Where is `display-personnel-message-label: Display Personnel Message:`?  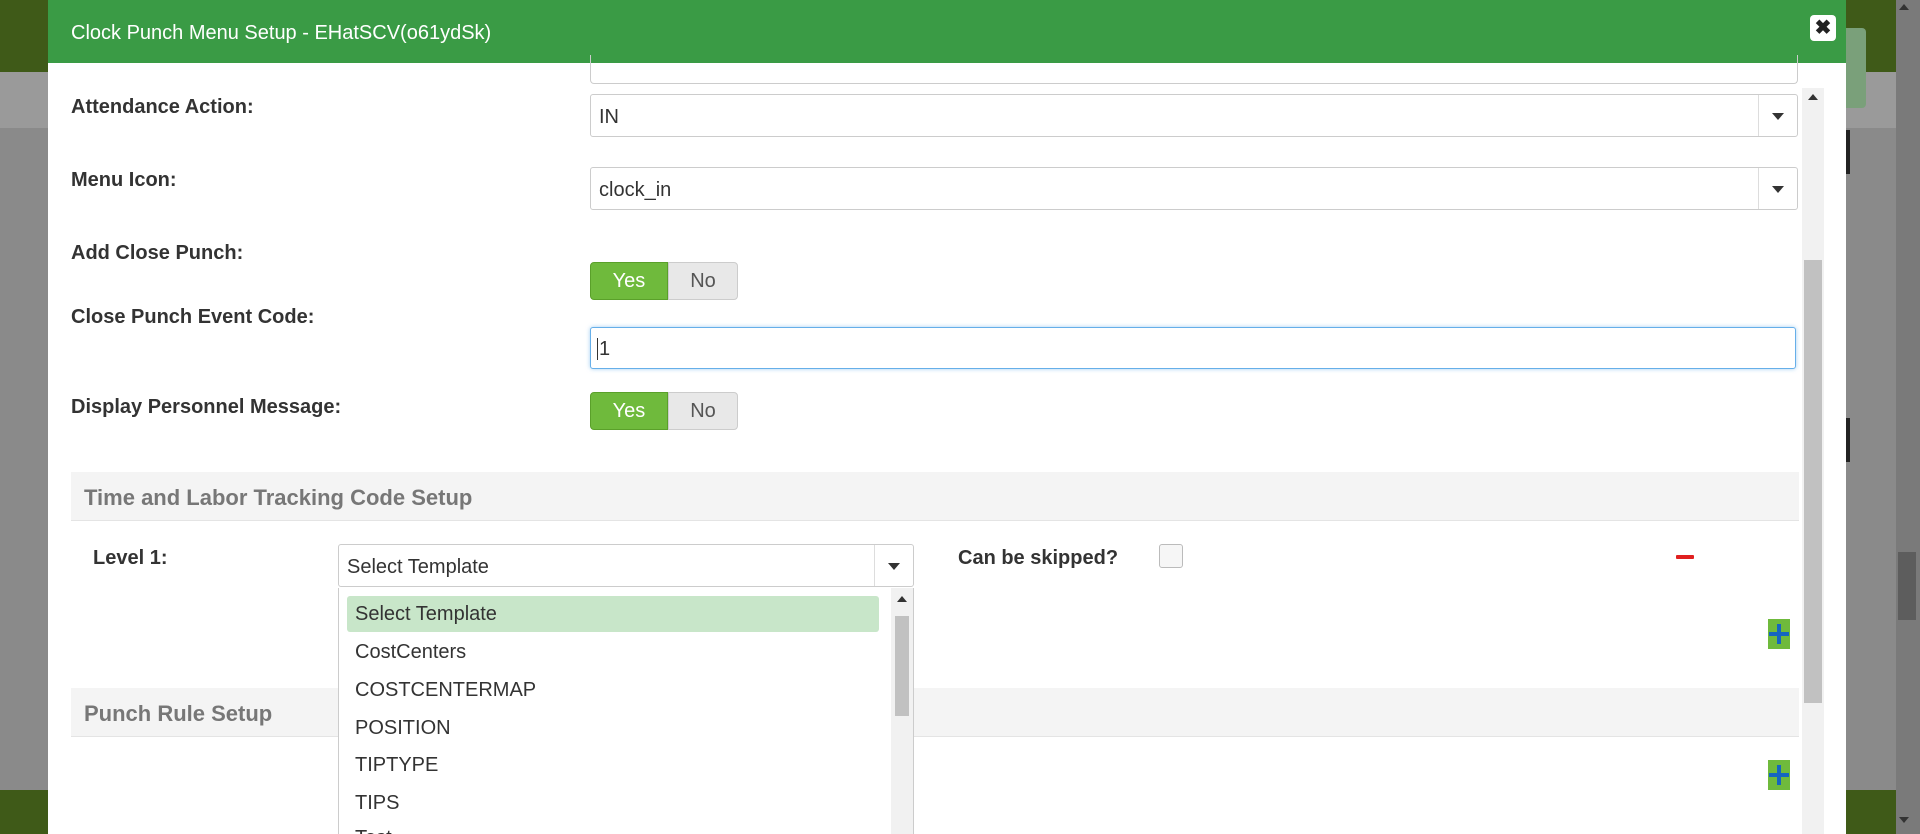 display-personnel-message-label: Display Personnel Message: is located at coordinates (206, 407).